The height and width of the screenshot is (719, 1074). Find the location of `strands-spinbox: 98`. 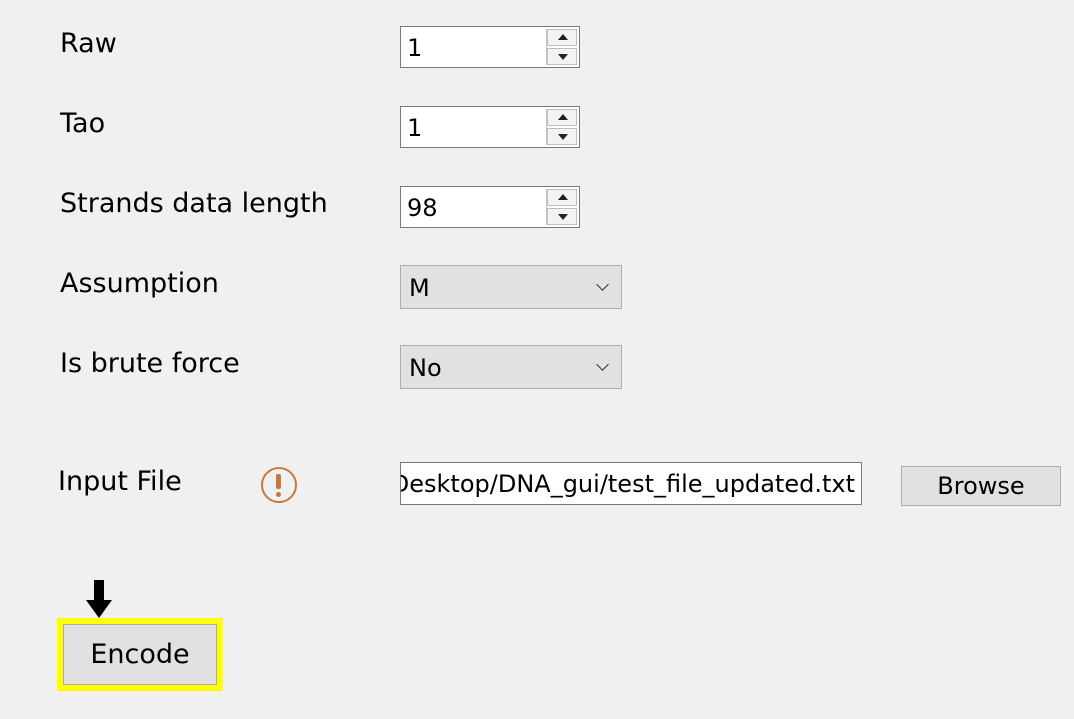

strands-spinbox: 98 is located at coordinates (490, 207).